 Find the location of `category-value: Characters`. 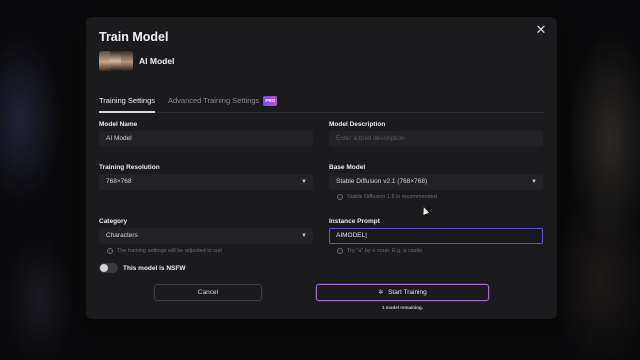

category-value: Characters is located at coordinates (122, 235).